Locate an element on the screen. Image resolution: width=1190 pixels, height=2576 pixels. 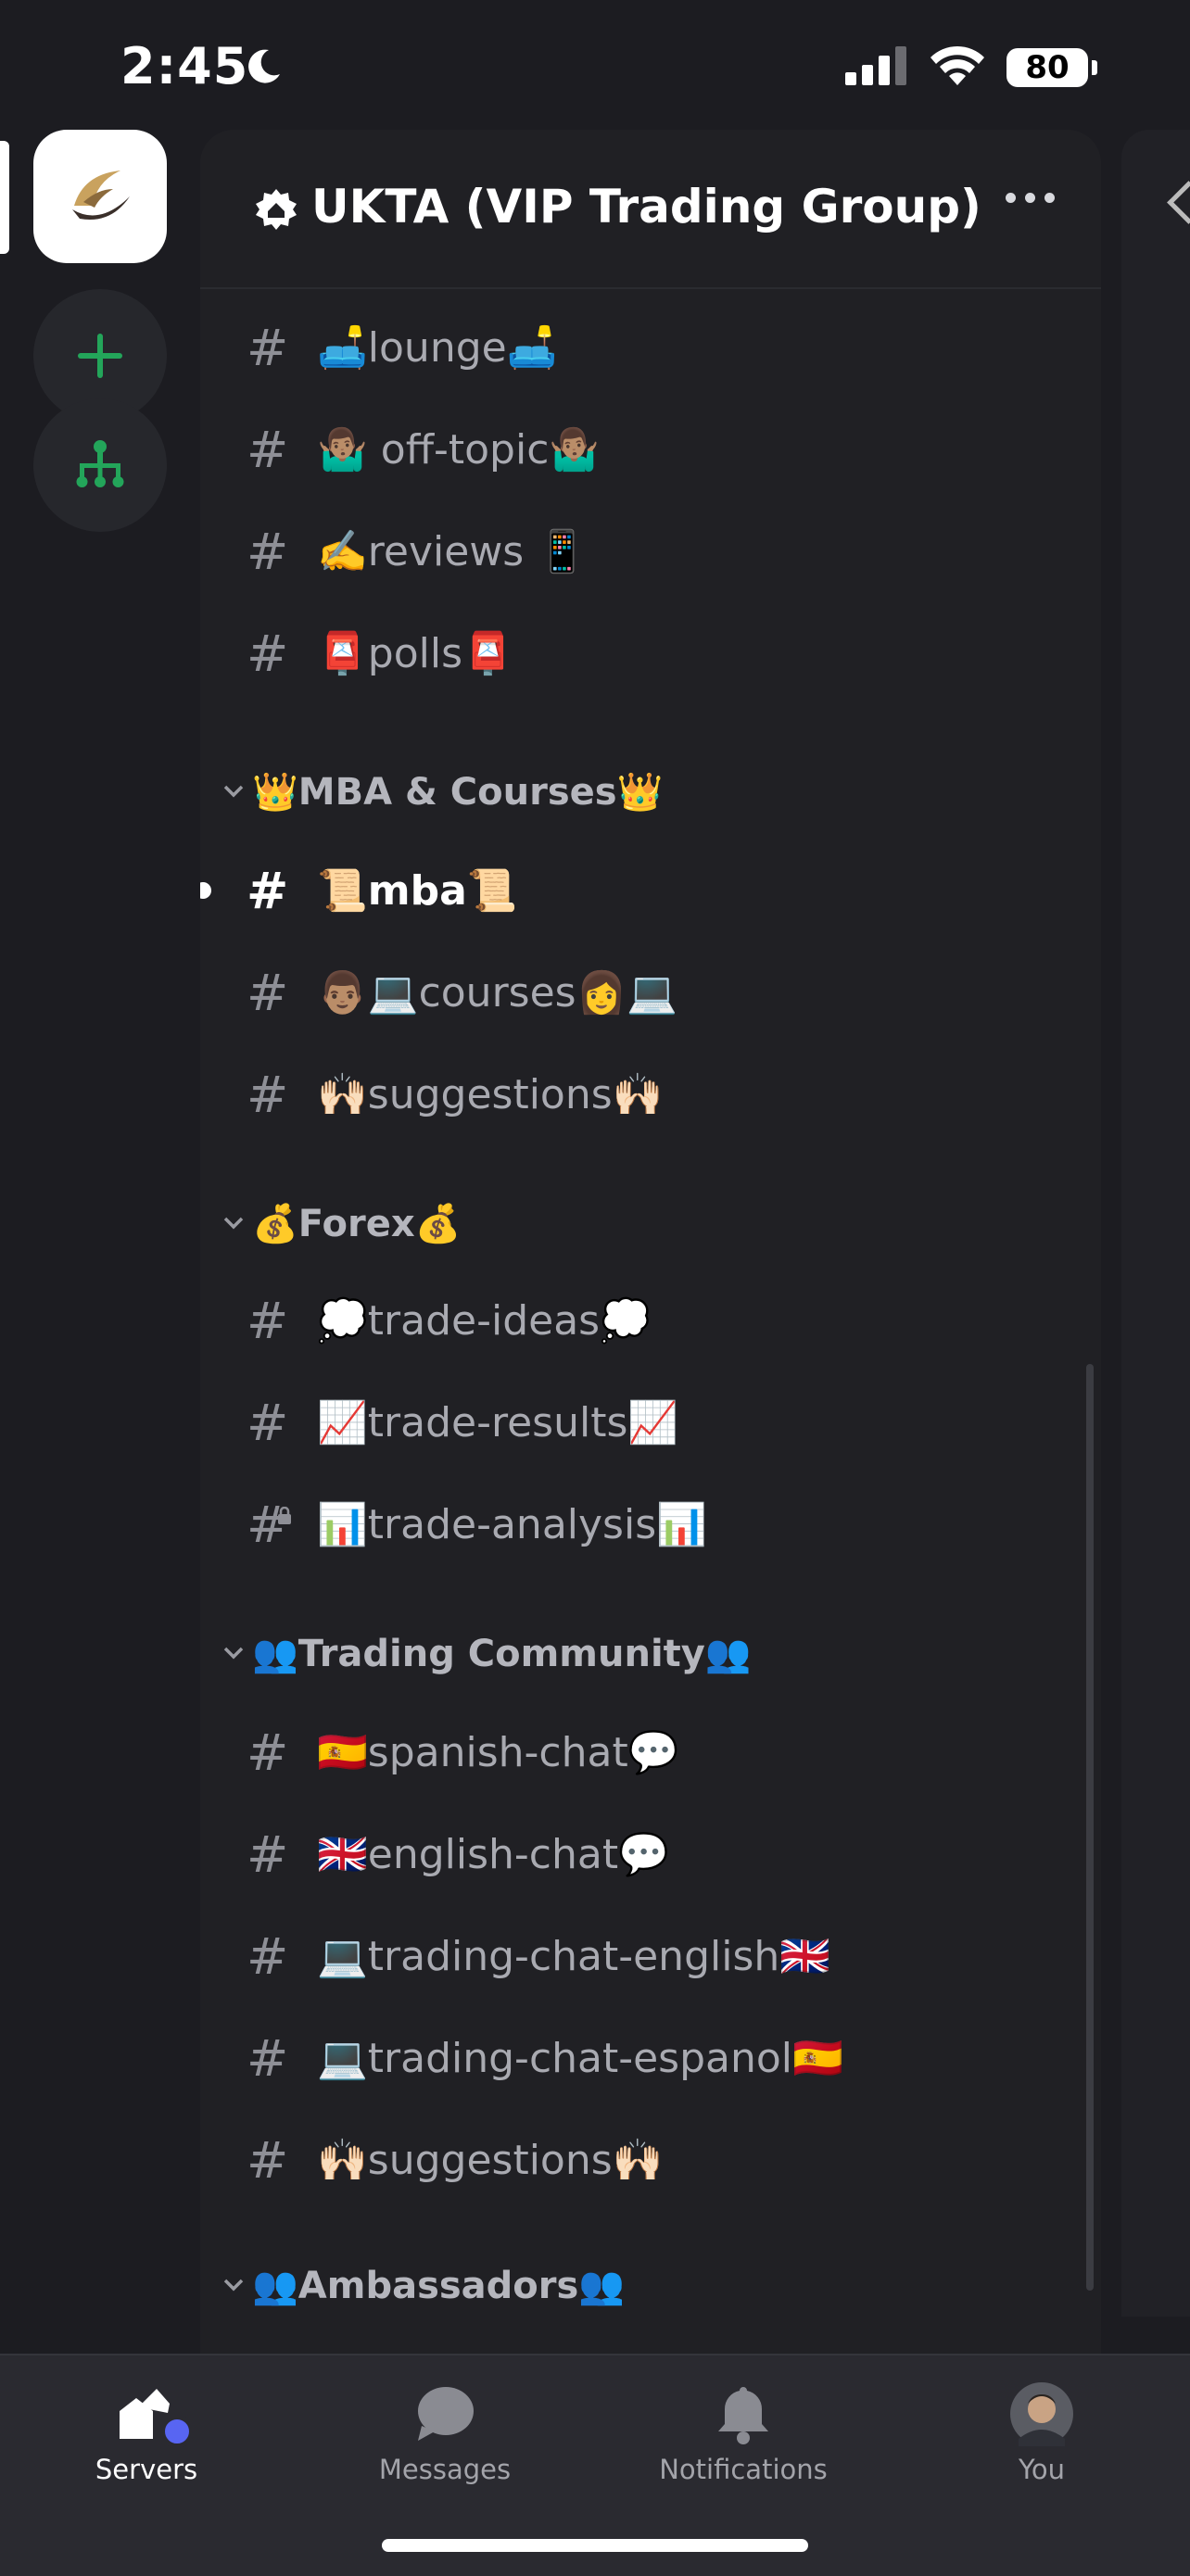
discover-servers-button is located at coordinates (100, 465).